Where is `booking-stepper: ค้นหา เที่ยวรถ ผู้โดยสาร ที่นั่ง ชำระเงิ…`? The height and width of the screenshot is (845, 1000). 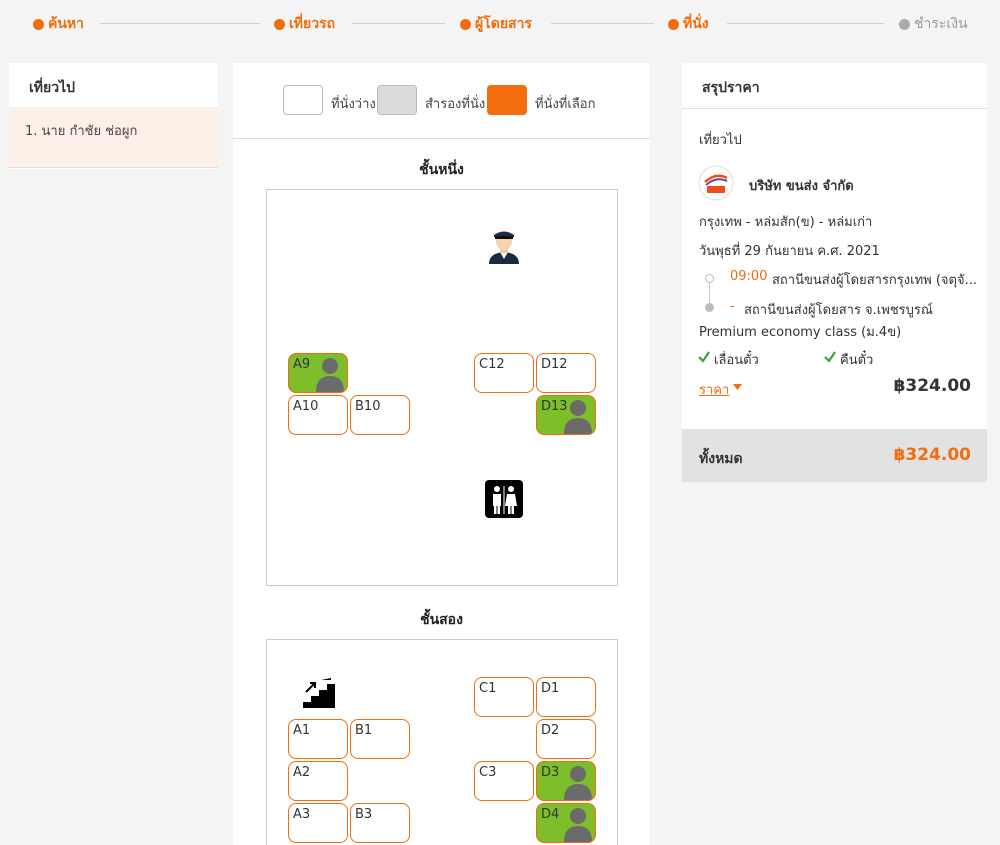
booking-stepper: ค้นหา เที่ยวรถ ผู้โดยสาร ที่นั่ง ชำระเงิ… is located at coordinates (500, 23).